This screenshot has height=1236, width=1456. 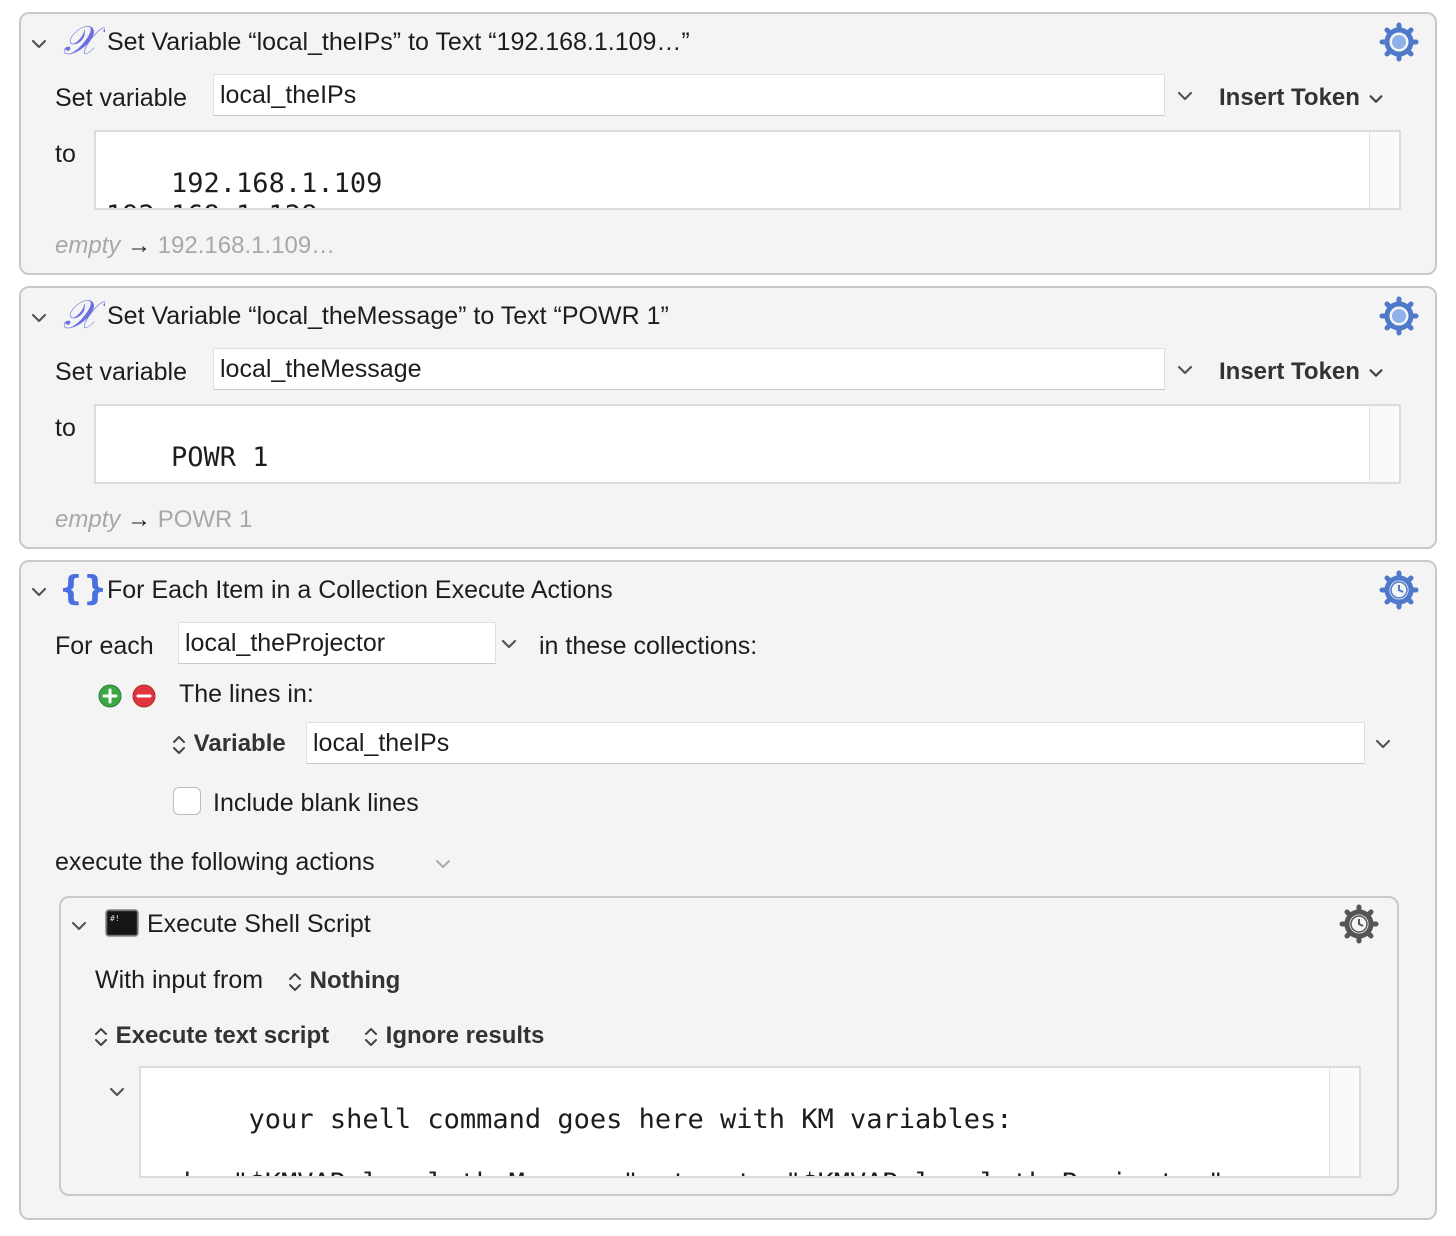 What do you see at coordinates (689, 369) in the screenshot?
I see `variable-name-field: local_theMessage` at bounding box center [689, 369].